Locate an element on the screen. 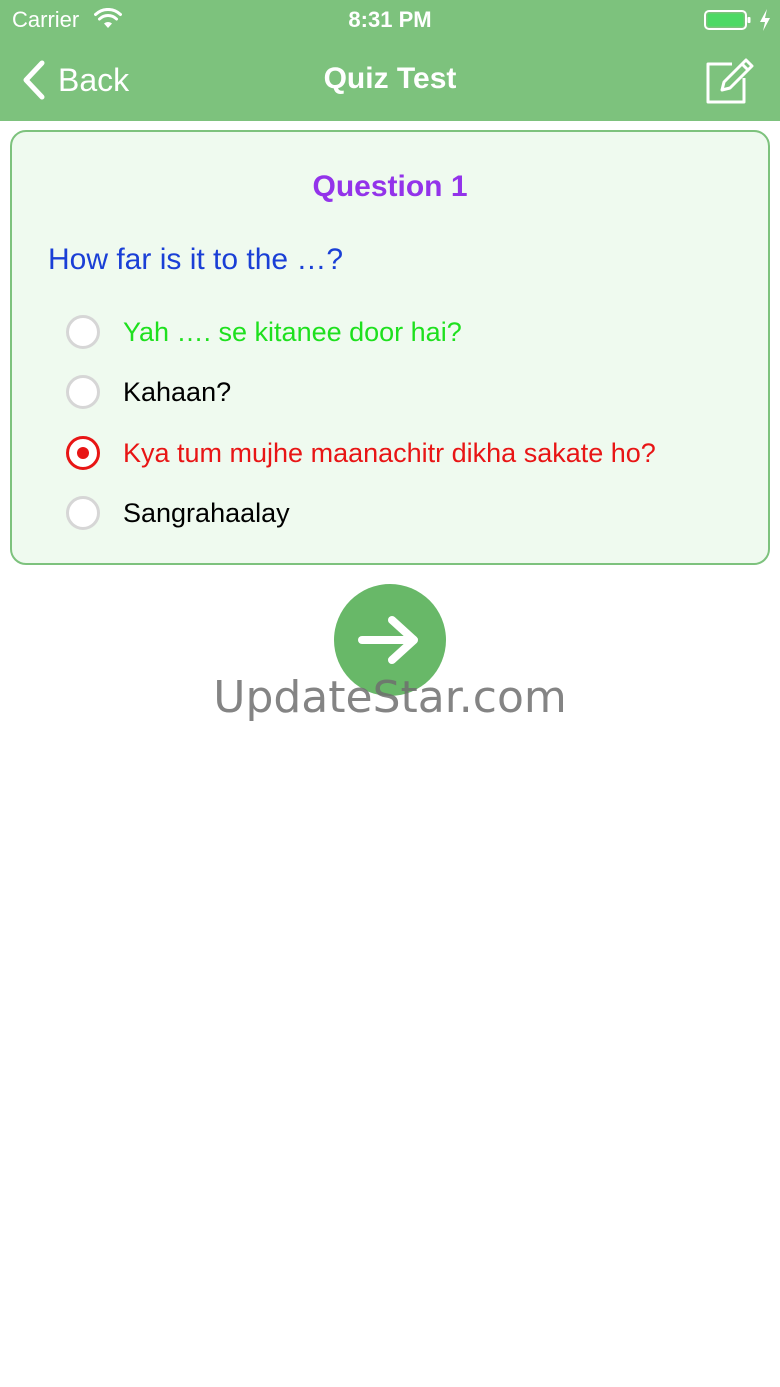 This screenshot has width=780, height=1387. radio-button-selected is located at coordinates (83, 453).